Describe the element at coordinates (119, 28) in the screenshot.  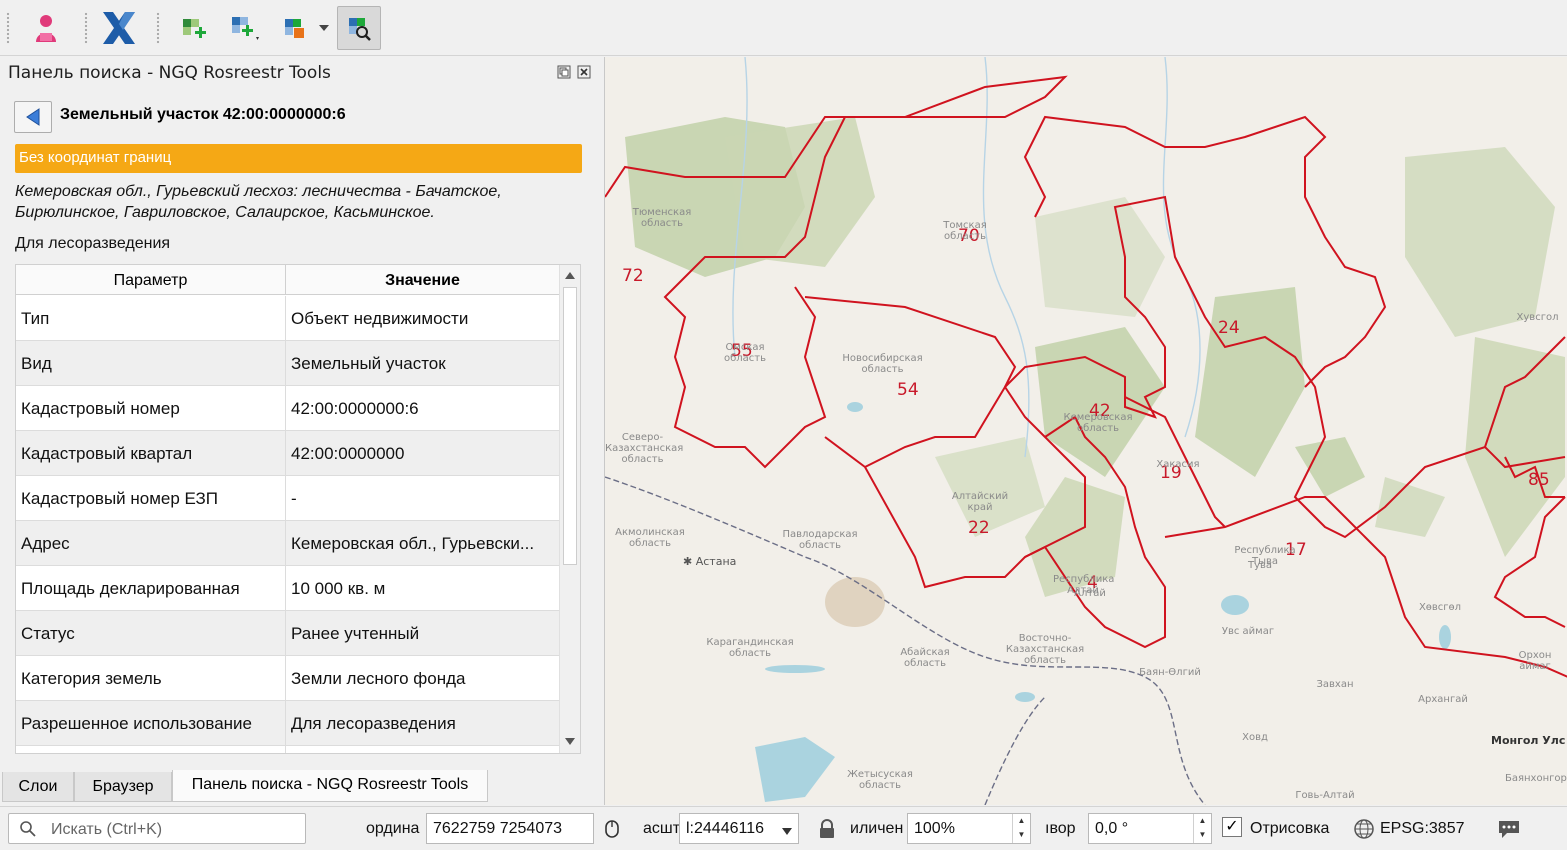
I see `ngq-x-button` at that location.